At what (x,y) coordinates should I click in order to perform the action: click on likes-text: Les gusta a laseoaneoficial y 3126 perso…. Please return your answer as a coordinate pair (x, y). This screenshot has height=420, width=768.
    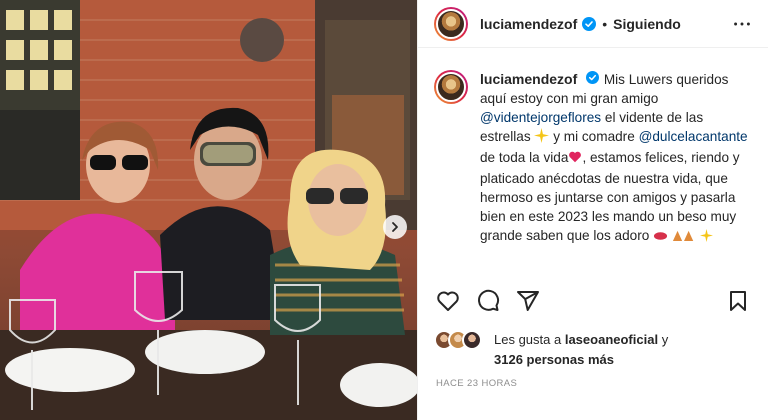
    Looking at the image, I should click on (581, 350).